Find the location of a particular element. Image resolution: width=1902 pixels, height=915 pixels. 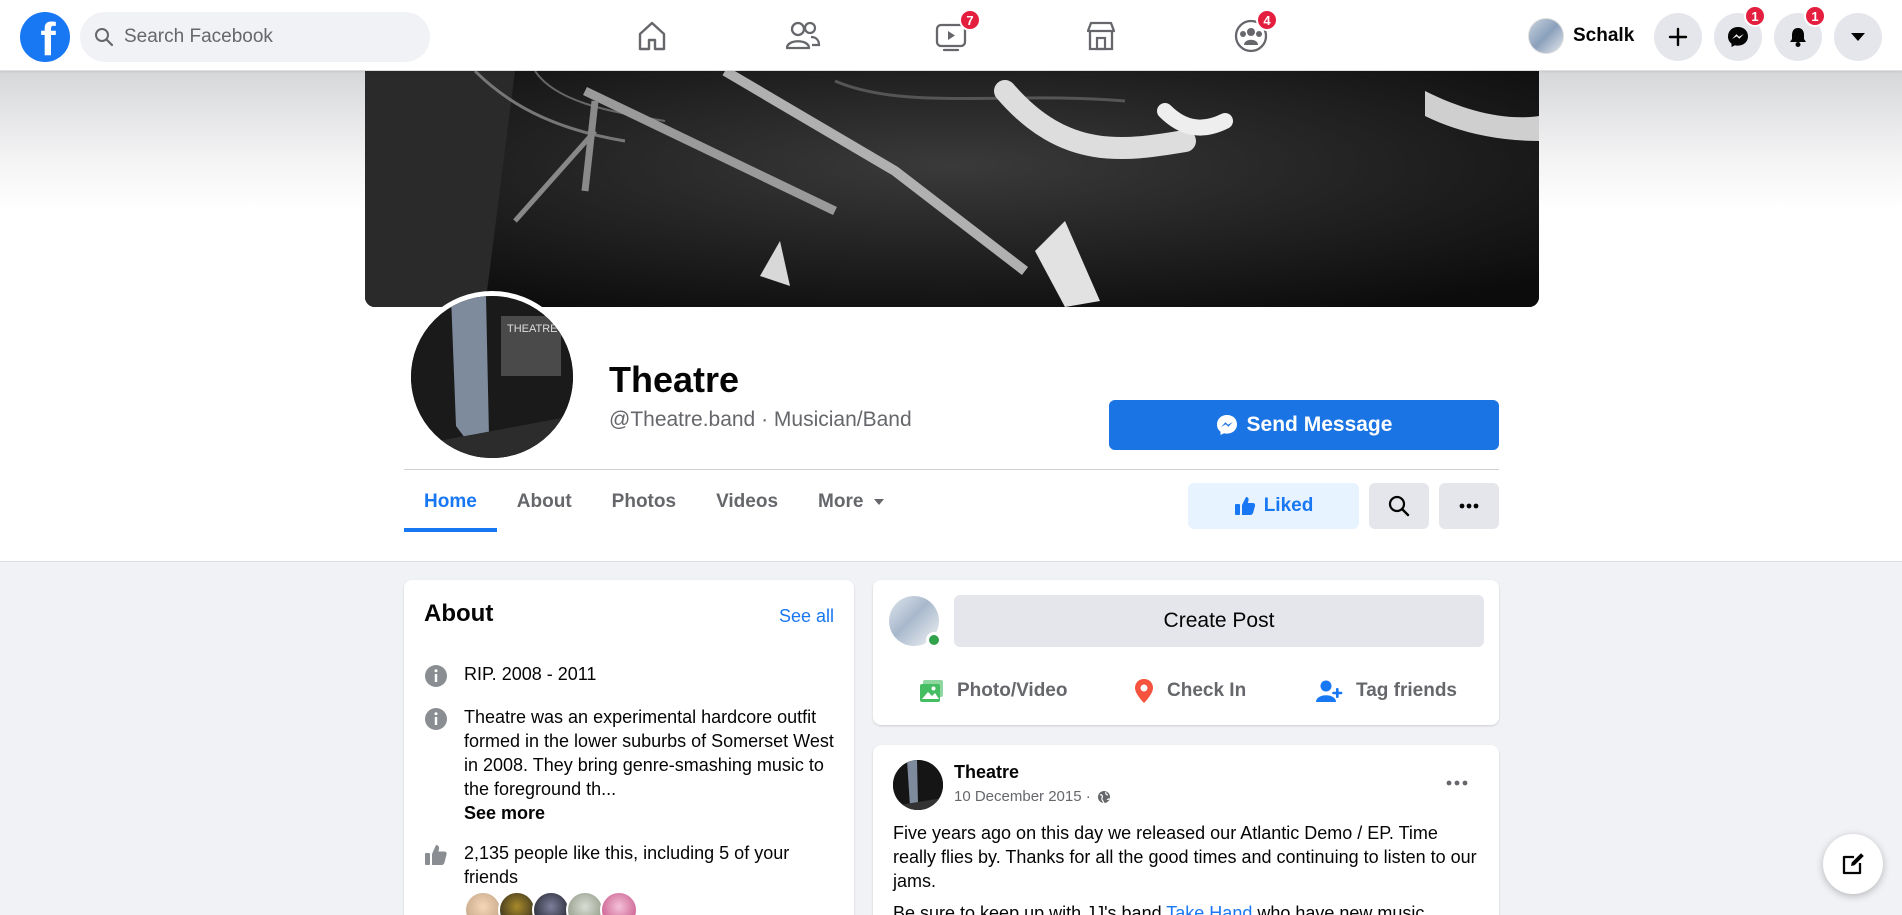

top-navigation-bar: f 7 4 Schalk 1 1 is located at coordinates (951, 35).